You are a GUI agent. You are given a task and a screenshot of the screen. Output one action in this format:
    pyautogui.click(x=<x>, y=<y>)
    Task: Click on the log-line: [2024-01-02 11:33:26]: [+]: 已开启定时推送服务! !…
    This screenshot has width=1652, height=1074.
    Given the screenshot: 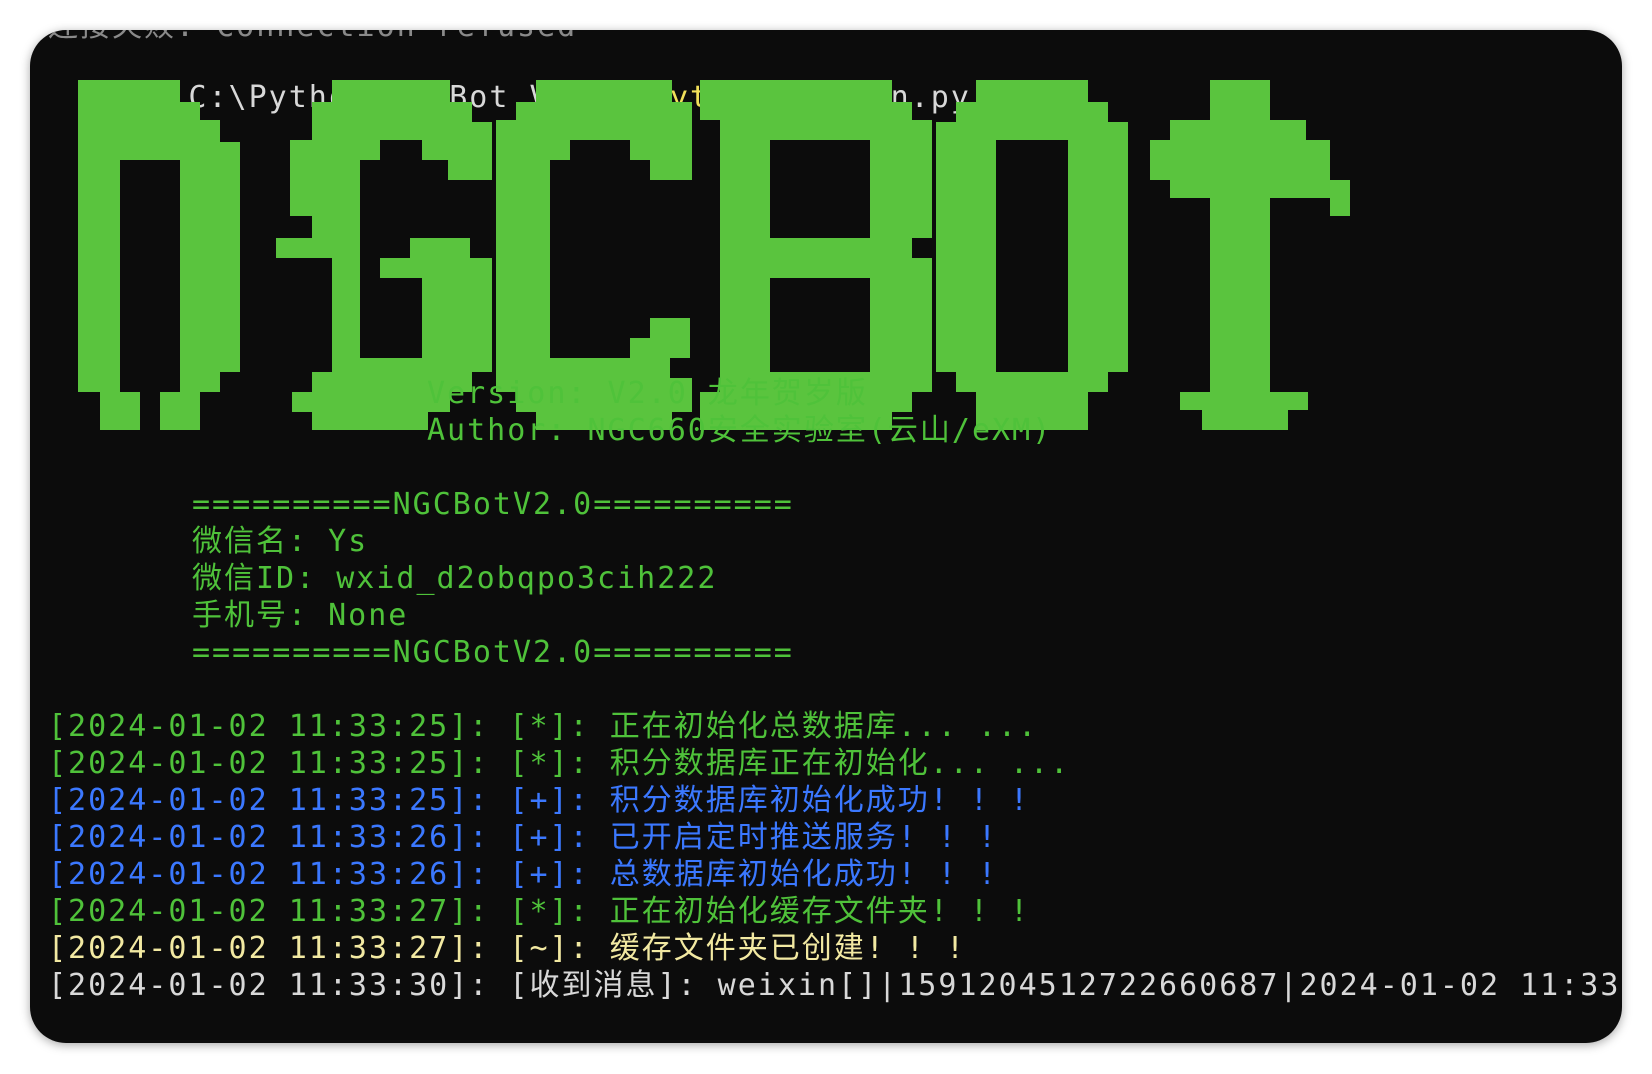 What is the action you would take?
    pyautogui.click(x=523, y=837)
    